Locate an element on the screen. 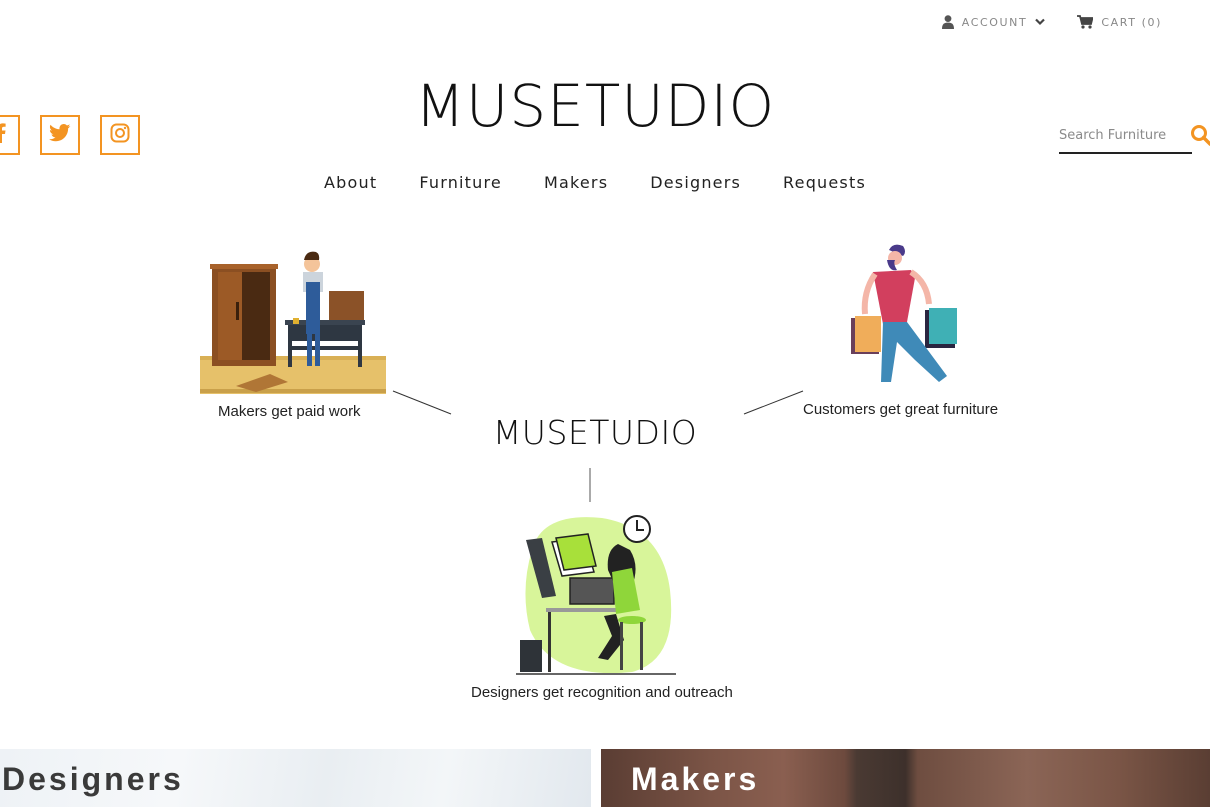 This screenshot has height=807, width=1210. search-icon is located at coordinates (1200, 137).